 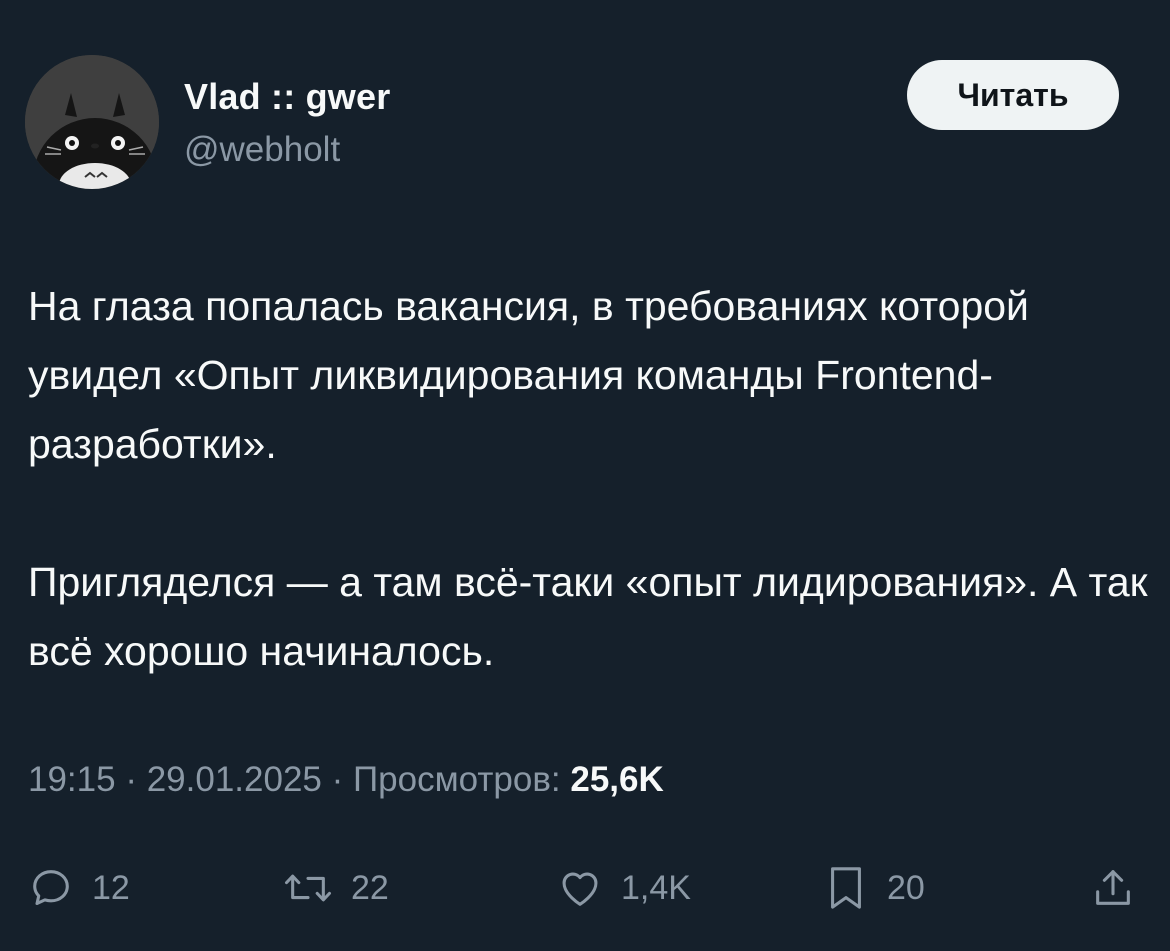 What do you see at coordinates (1013, 95) in the screenshot?
I see `follow-button: Читать` at bounding box center [1013, 95].